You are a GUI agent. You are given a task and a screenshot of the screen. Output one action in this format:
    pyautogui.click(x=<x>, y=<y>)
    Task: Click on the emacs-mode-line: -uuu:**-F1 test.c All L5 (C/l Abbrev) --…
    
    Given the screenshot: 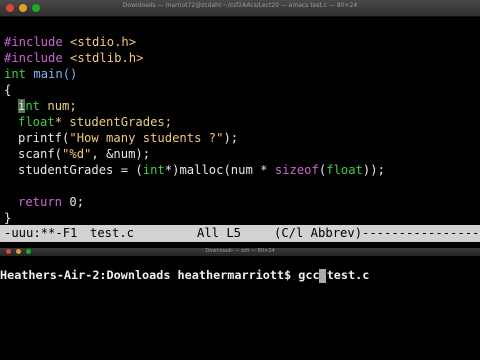 What is the action you would take?
    pyautogui.click(x=240, y=233)
    